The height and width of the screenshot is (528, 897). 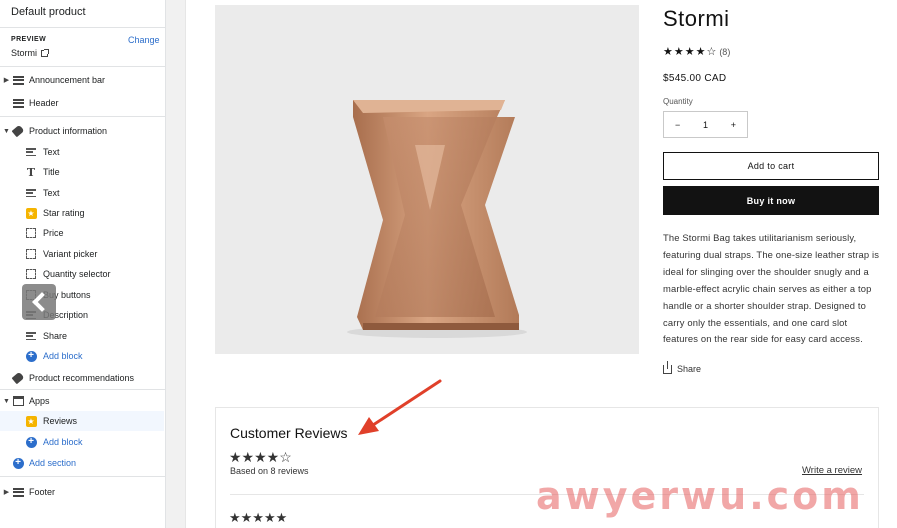 I want to click on product-rating: ★★★★☆ (8), so click(x=696, y=51).